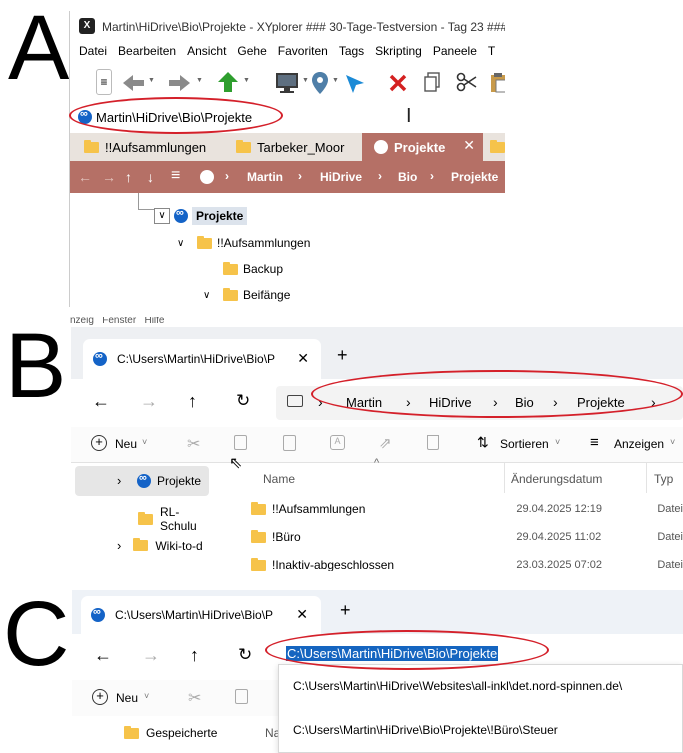  What do you see at coordinates (335, 80) in the screenshot?
I see `pin-dropdown-icon: ▼` at bounding box center [335, 80].